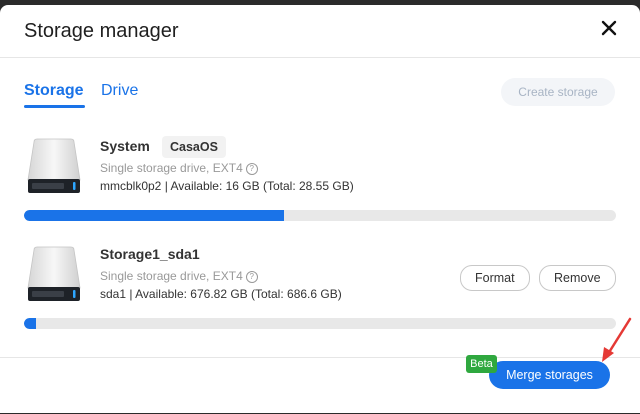  Describe the element at coordinates (549, 375) in the screenshot. I see `merge-storages-button: Merge storages` at that location.